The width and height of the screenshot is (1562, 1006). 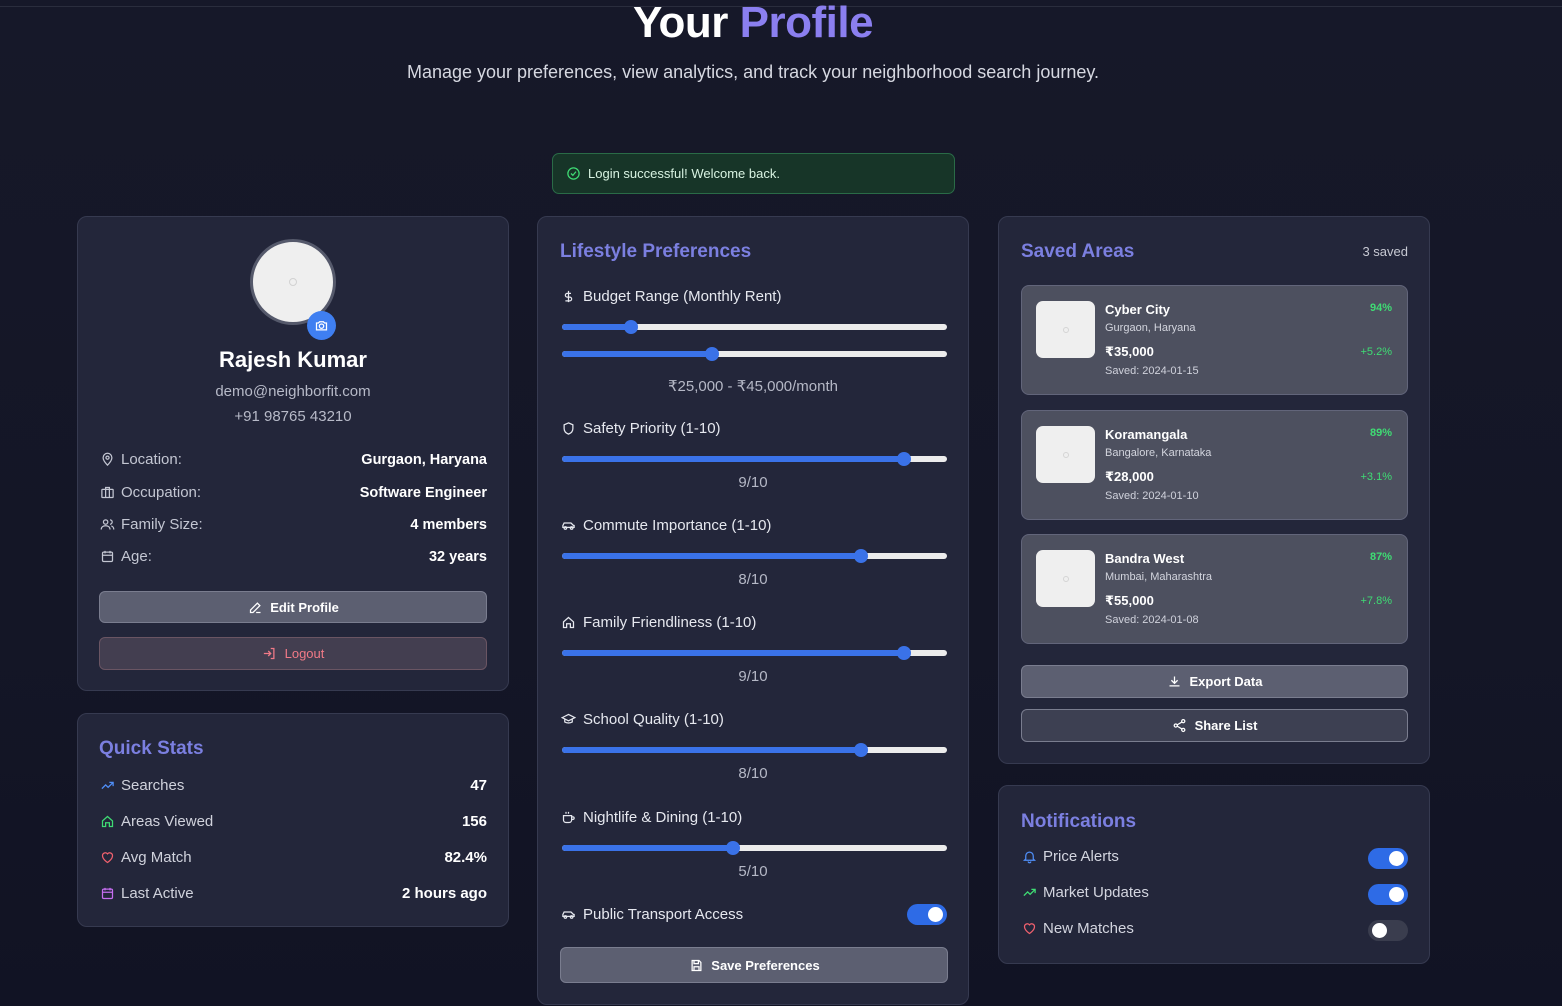 I want to click on safety-slider, so click(x=754, y=459).